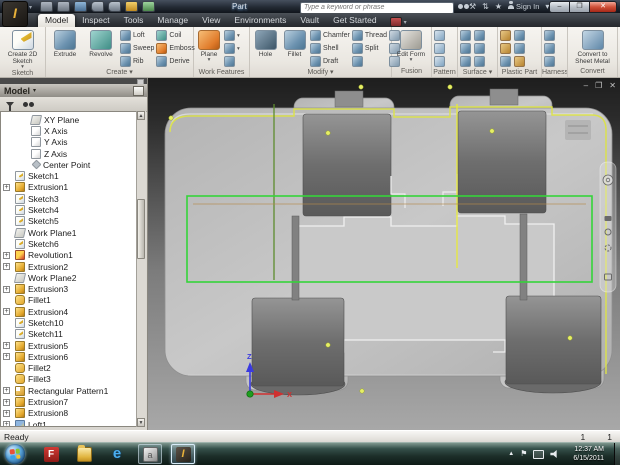  Describe the element at coordinates (439, 35) in the screenshot. I see `pattern-icon` at that location.